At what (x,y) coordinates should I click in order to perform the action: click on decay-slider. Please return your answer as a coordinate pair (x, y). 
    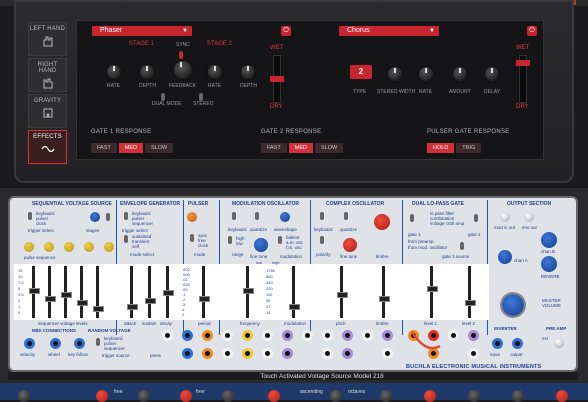
    Looking at the image, I should click on (168, 292).